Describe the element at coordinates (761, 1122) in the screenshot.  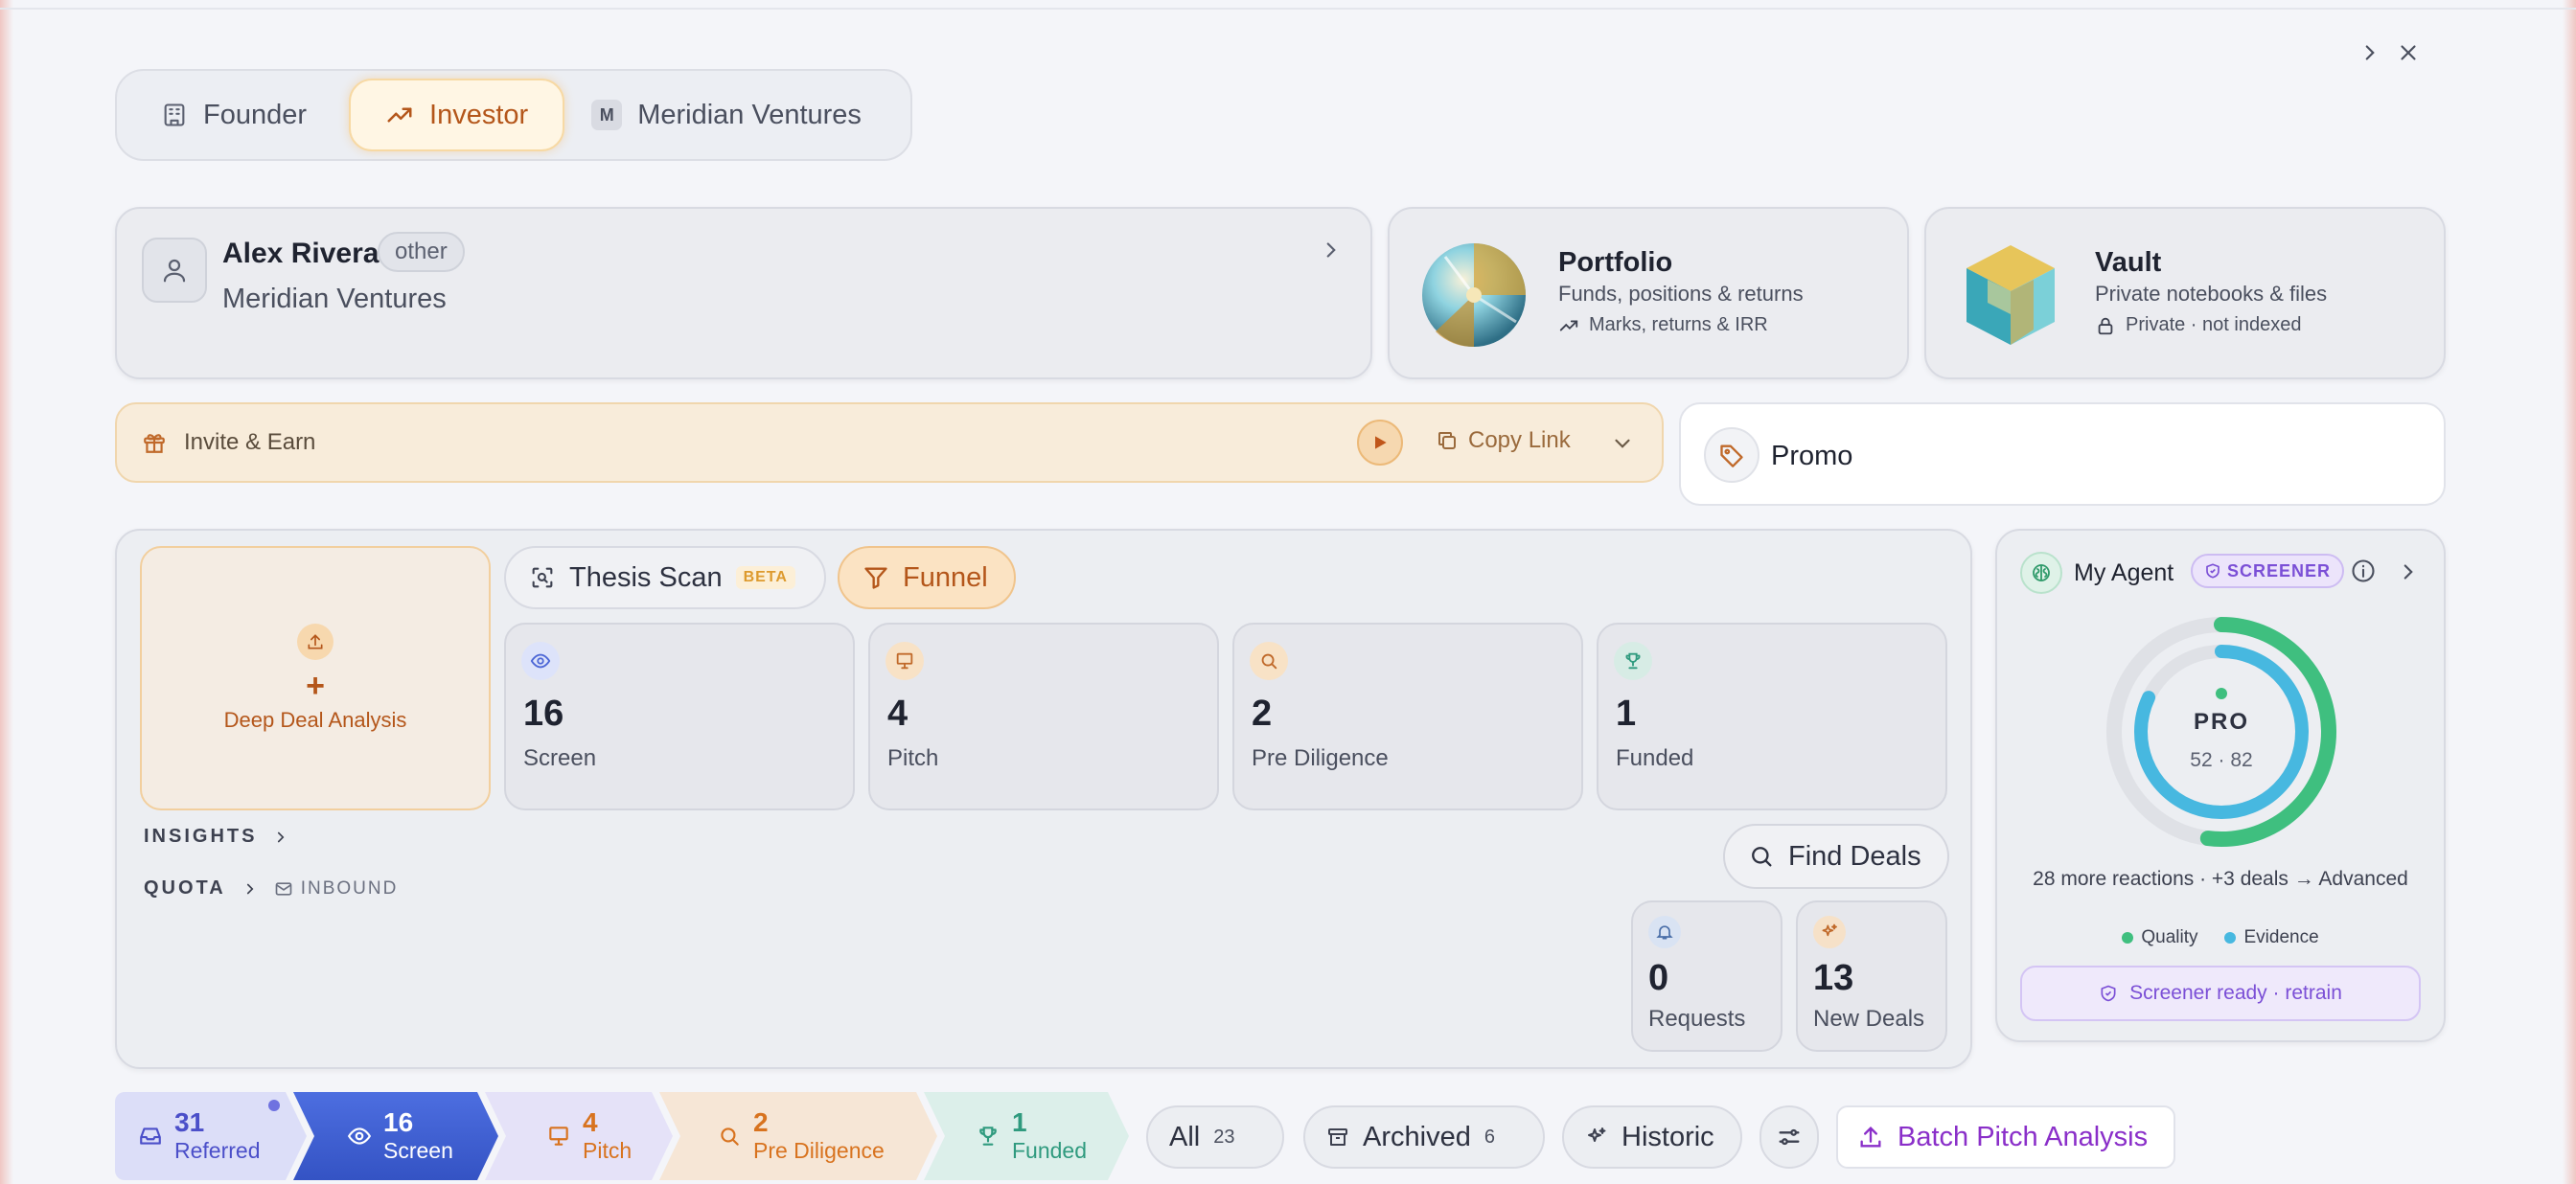
I see `pipeline-value: 2` at that location.